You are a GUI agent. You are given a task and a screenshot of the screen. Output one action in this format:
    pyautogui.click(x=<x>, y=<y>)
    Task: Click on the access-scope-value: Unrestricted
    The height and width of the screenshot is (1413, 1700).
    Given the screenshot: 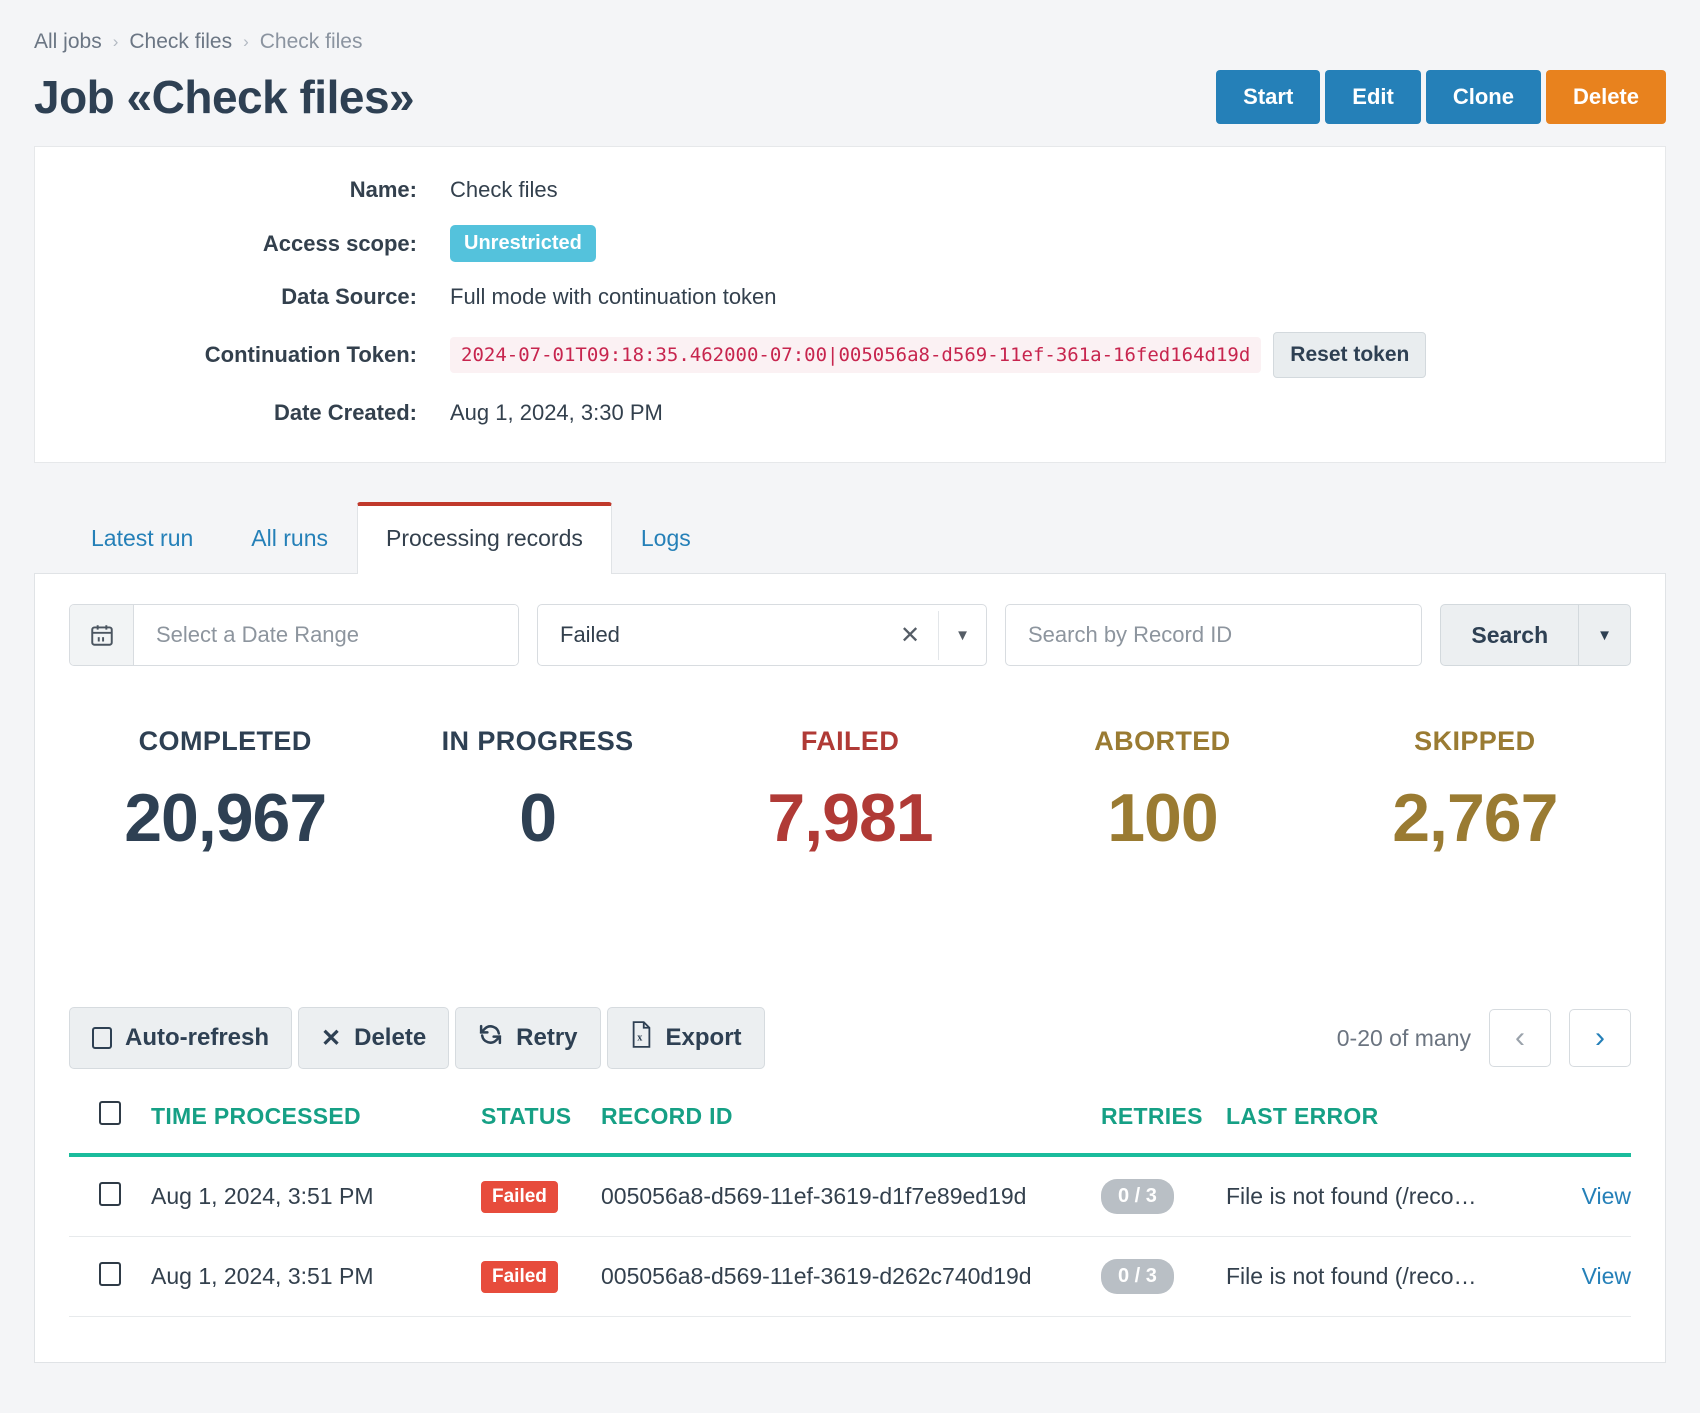 What is the action you would take?
    pyautogui.click(x=523, y=243)
    